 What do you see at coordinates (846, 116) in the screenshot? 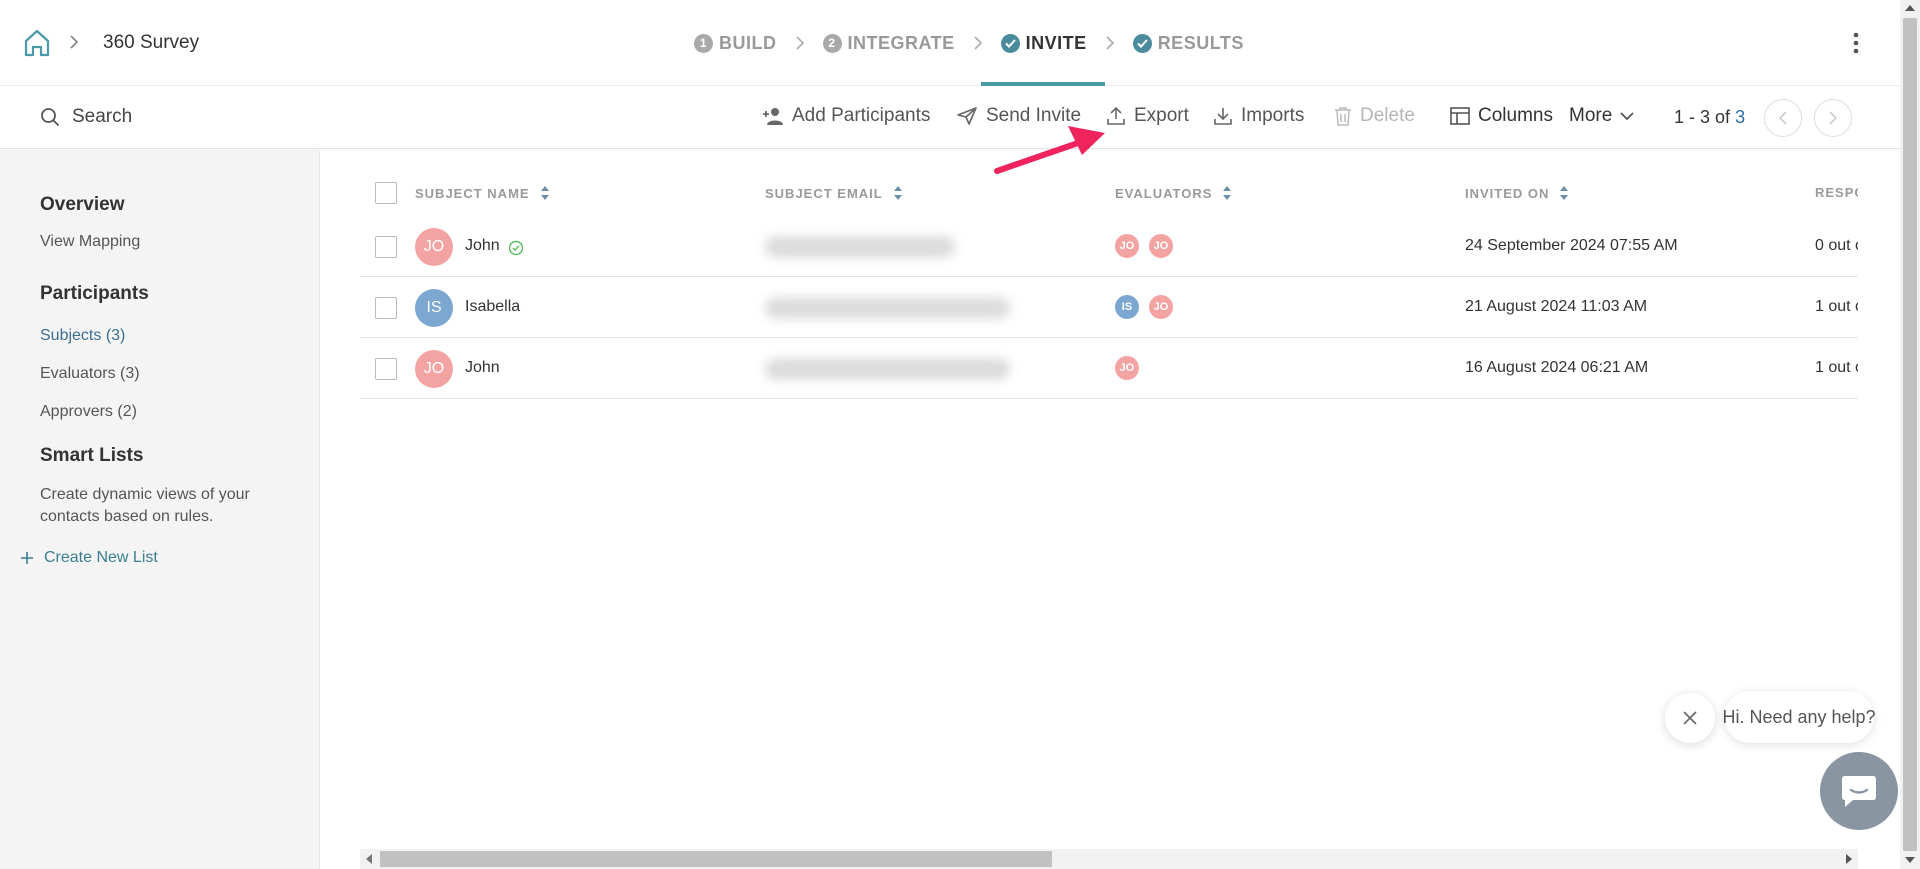
I see `add-participants-button: Add Participants` at bounding box center [846, 116].